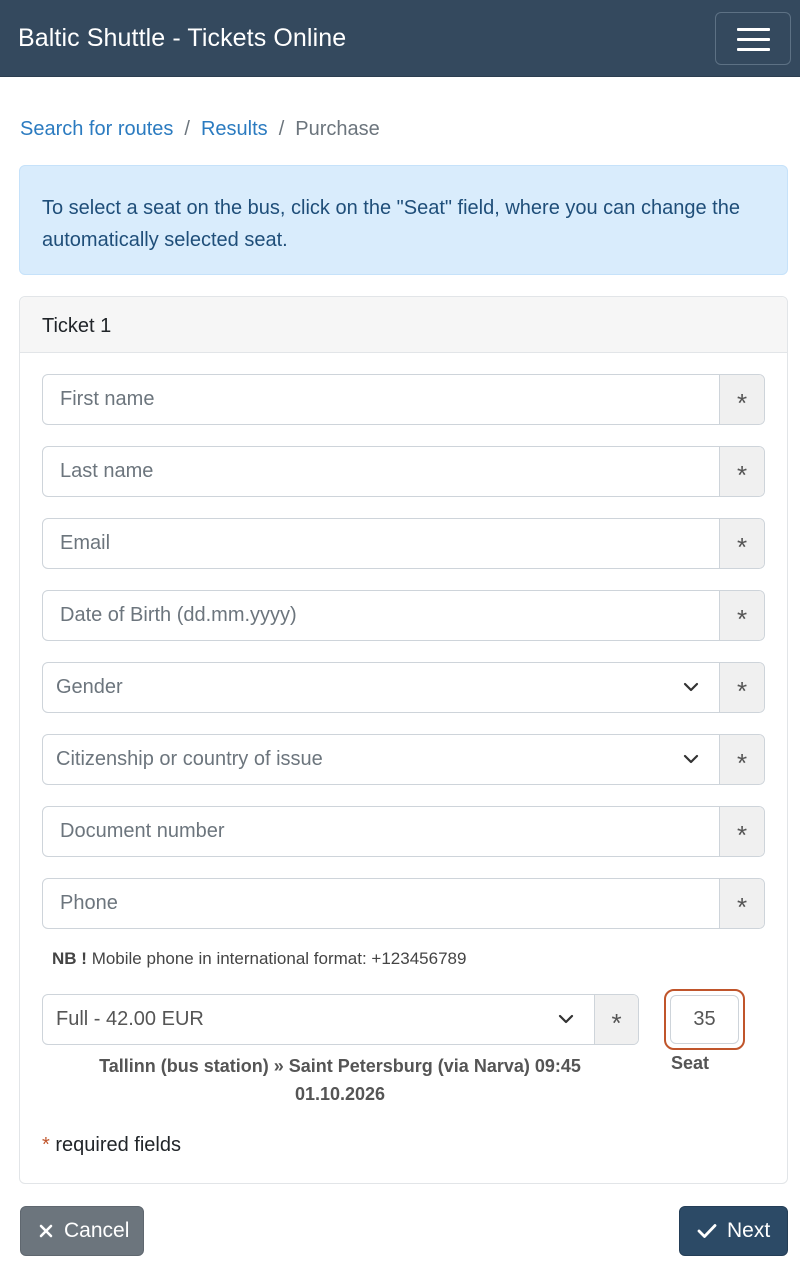 This screenshot has height=1277, width=800. What do you see at coordinates (403, 325) in the screenshot?
I see `ticket-card-header: Ticket 1` at bounding box center [403, 325].